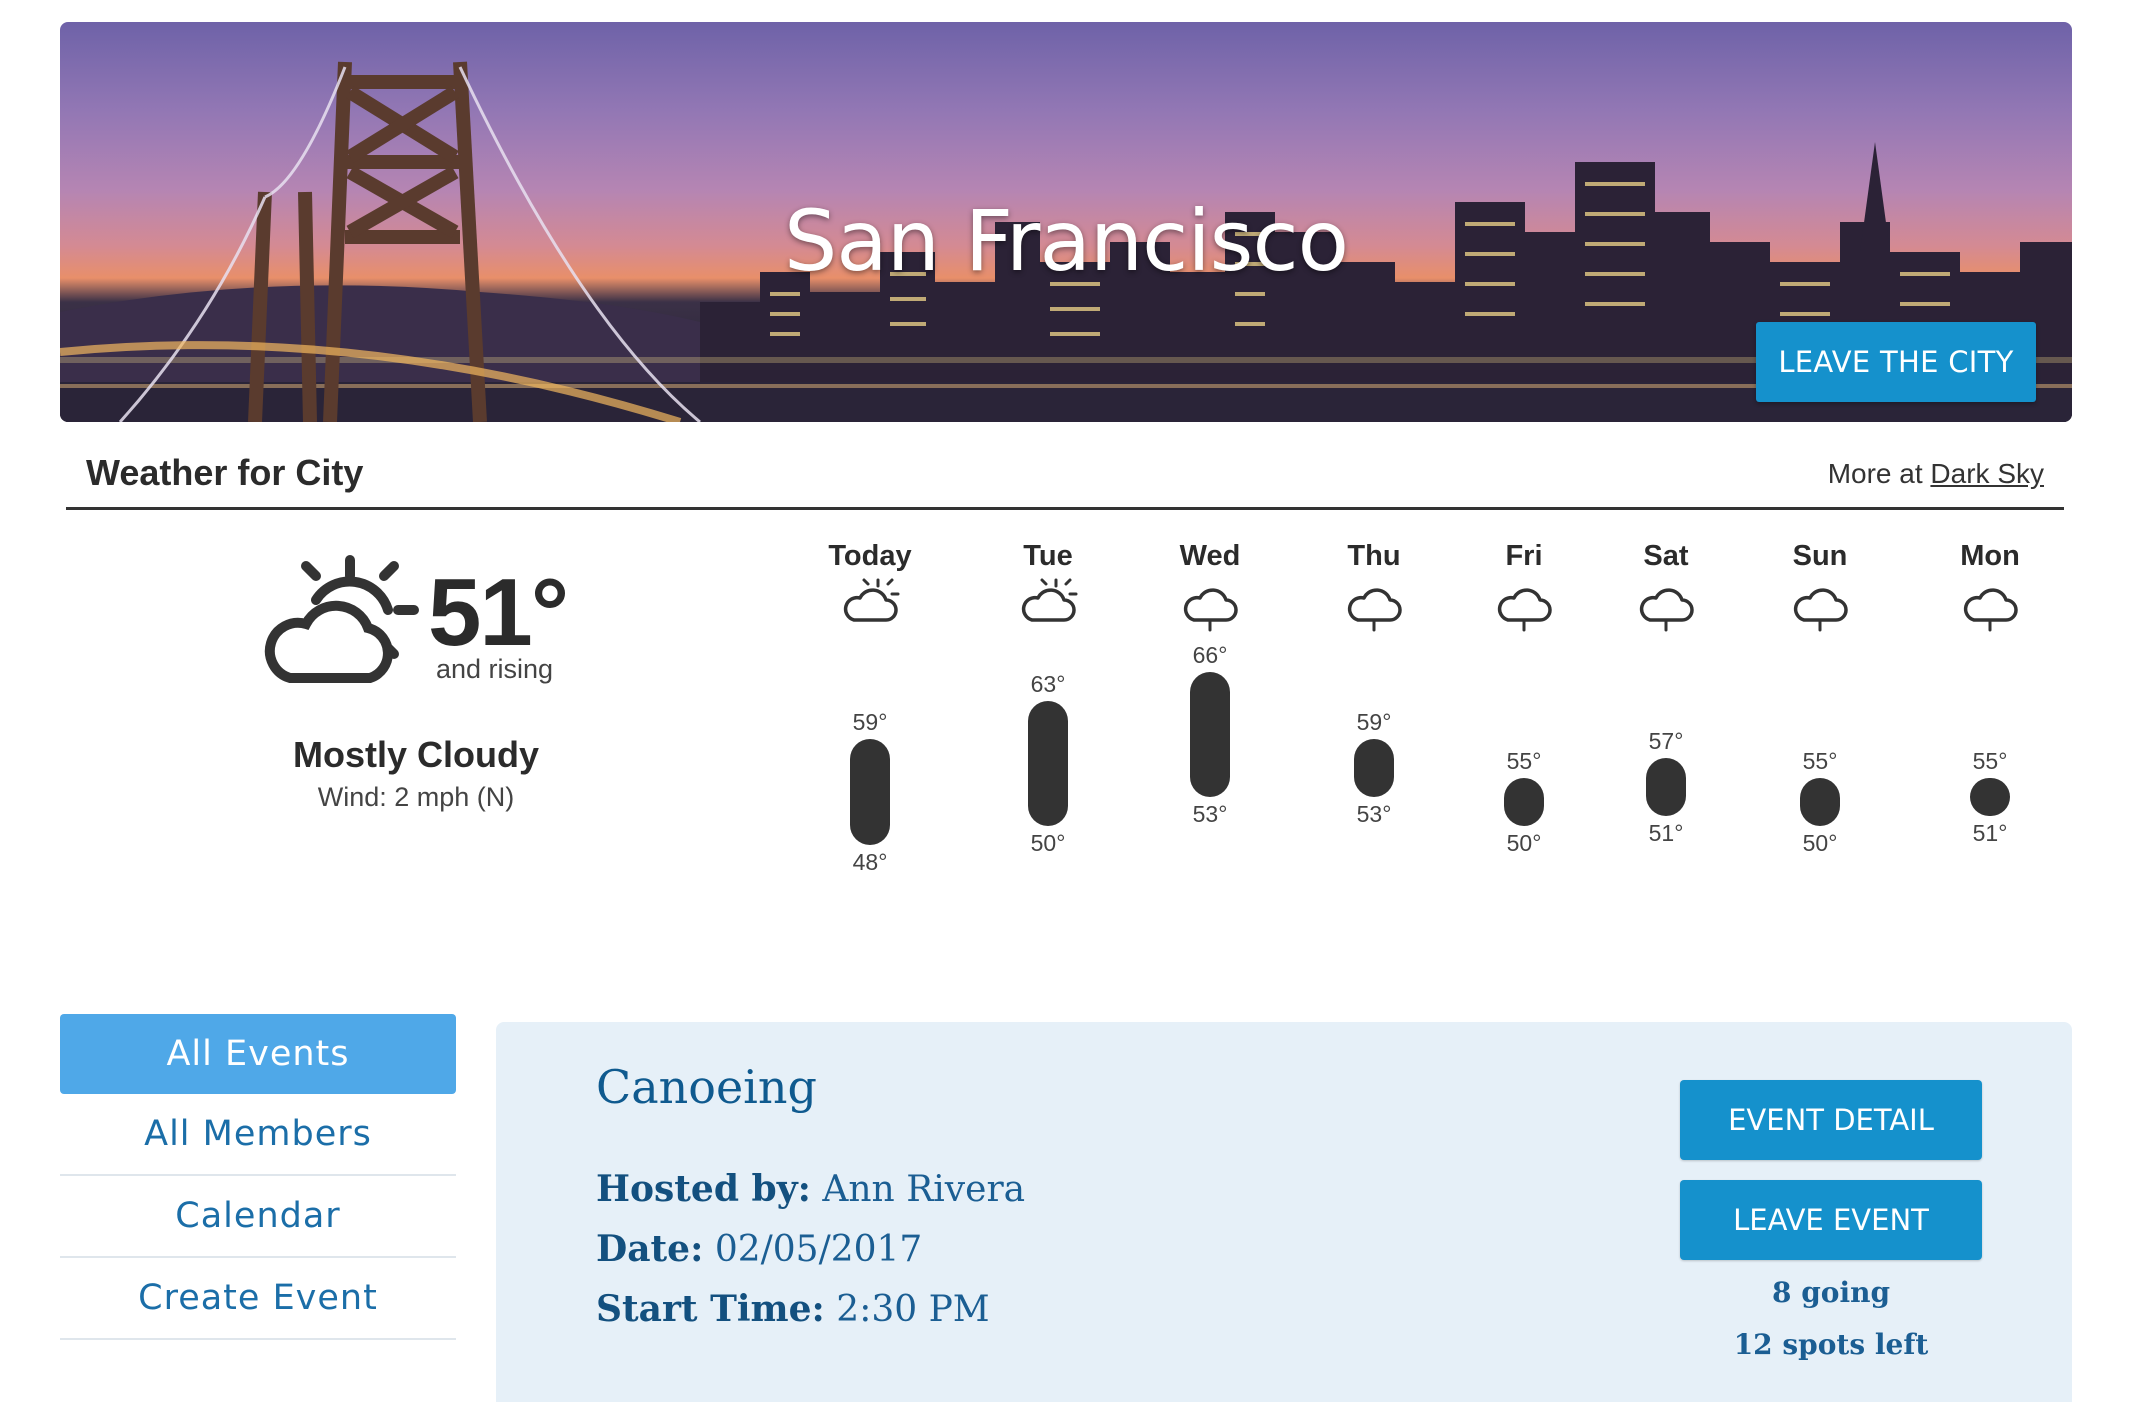  Describe the element at coordinates (1210, 655) in the screenshot. I see `forecast-high-temp: 66°` at that location.